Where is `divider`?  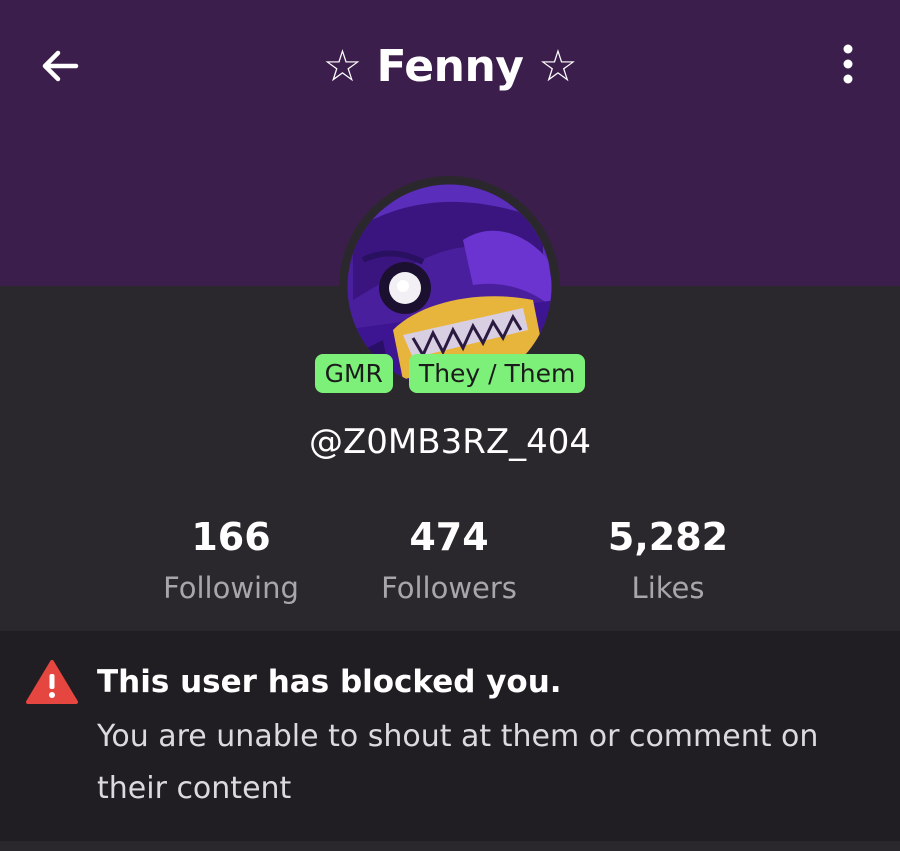
divider is located at coordinates (450, 846).